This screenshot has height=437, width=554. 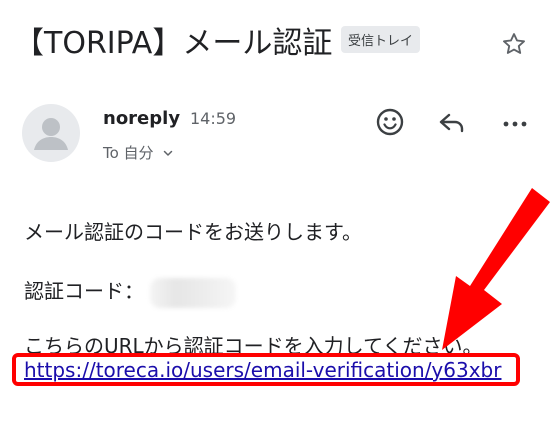 I want to click on add-emoji-button, so click(x=390, y=122).